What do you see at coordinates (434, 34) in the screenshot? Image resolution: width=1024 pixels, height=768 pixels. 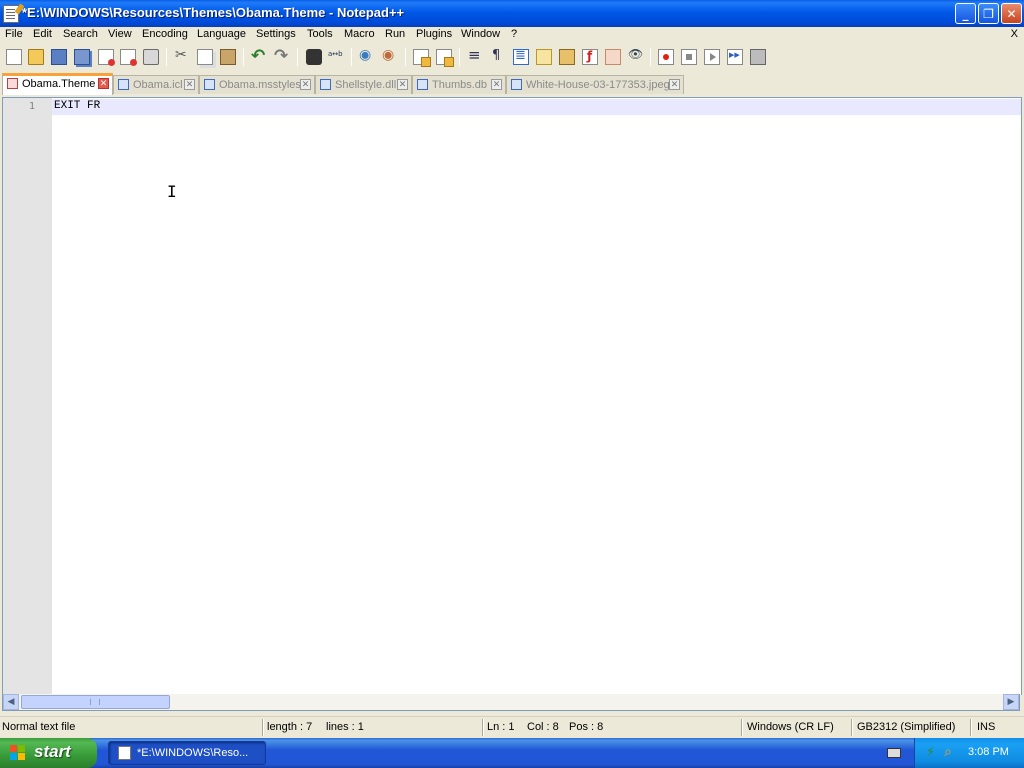 I see `menu-plugins: Plugins` at bounding box center [434, 34].